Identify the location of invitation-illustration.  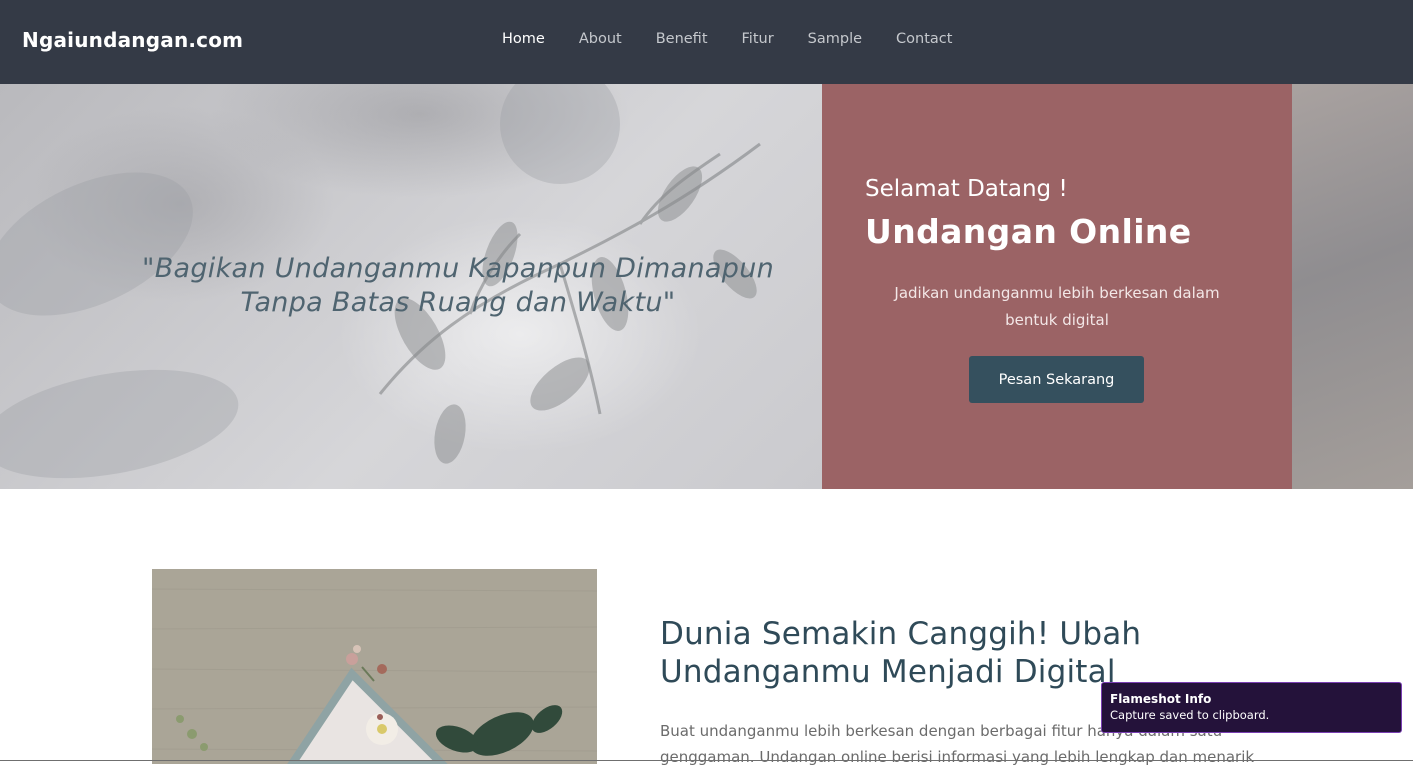
(374, 666).